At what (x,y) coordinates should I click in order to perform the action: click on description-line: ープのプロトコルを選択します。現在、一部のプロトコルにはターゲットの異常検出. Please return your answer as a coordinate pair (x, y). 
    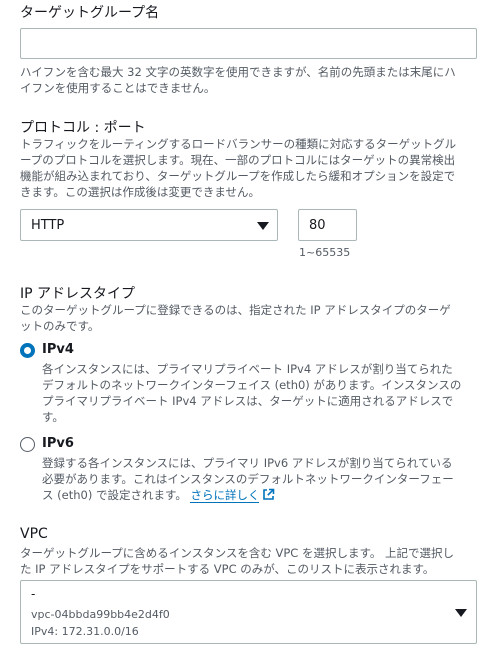
    Looking at the image, I should click on (238, 160).